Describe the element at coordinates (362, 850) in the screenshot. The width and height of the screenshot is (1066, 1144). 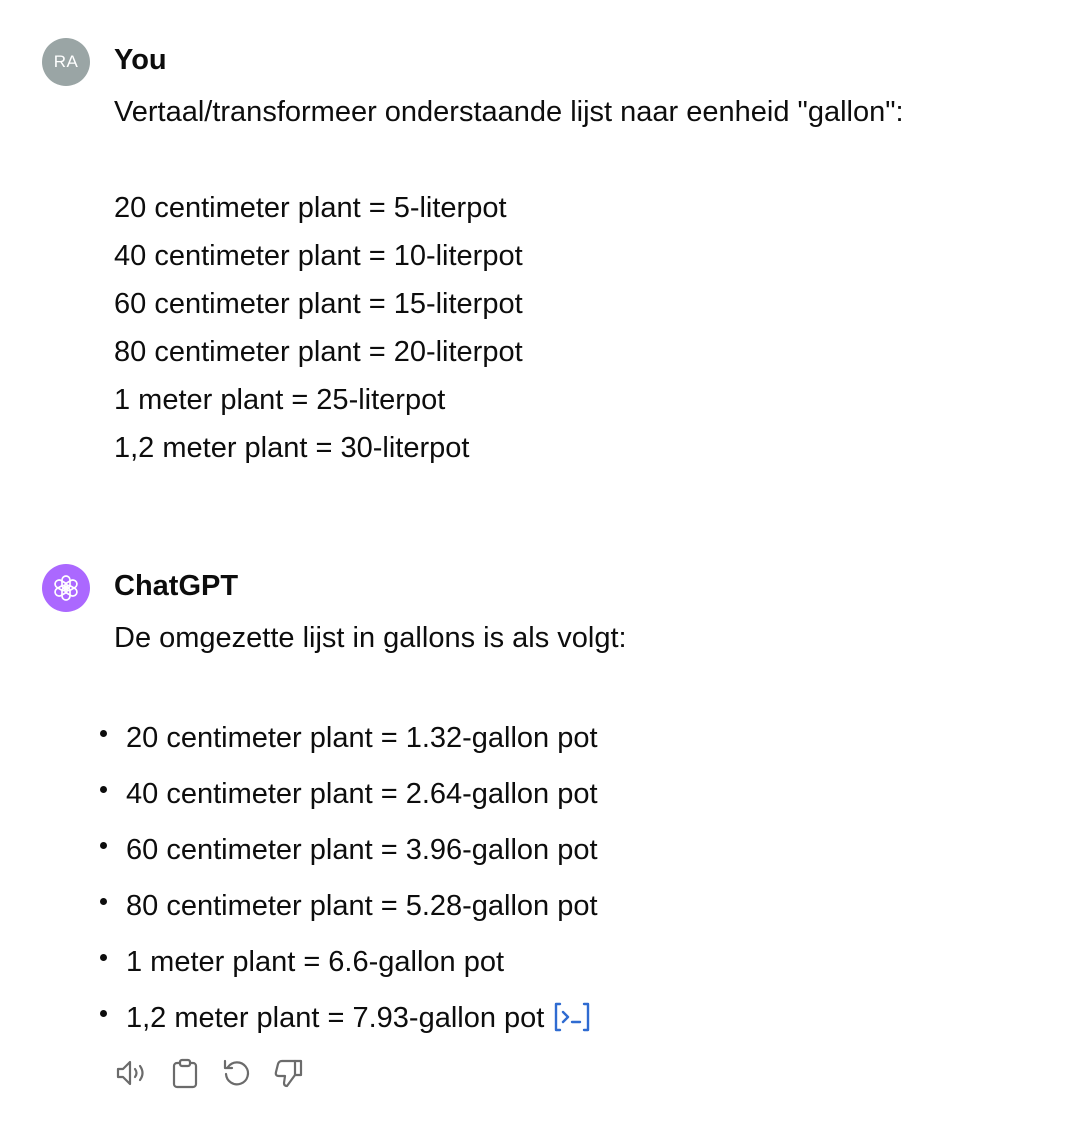
I see `list-item-text: 60 centimeter plant = 3.96-gallon pot` at that location.